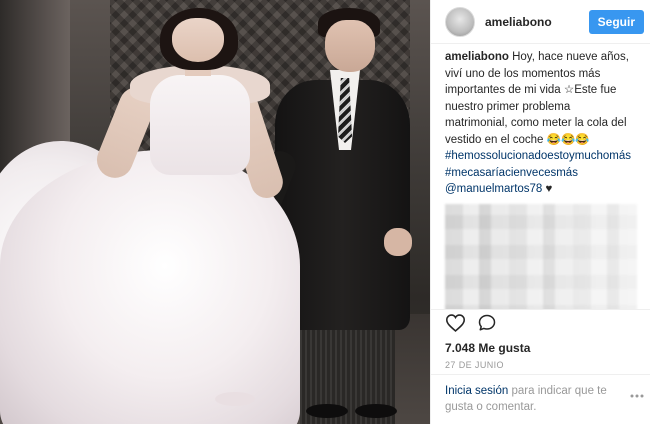 This screenshot has height=424, width=650. Describe the element at coordinates (474, 364) in the screenshot. I see `post-date: 27 DE JUNIO` at that location.